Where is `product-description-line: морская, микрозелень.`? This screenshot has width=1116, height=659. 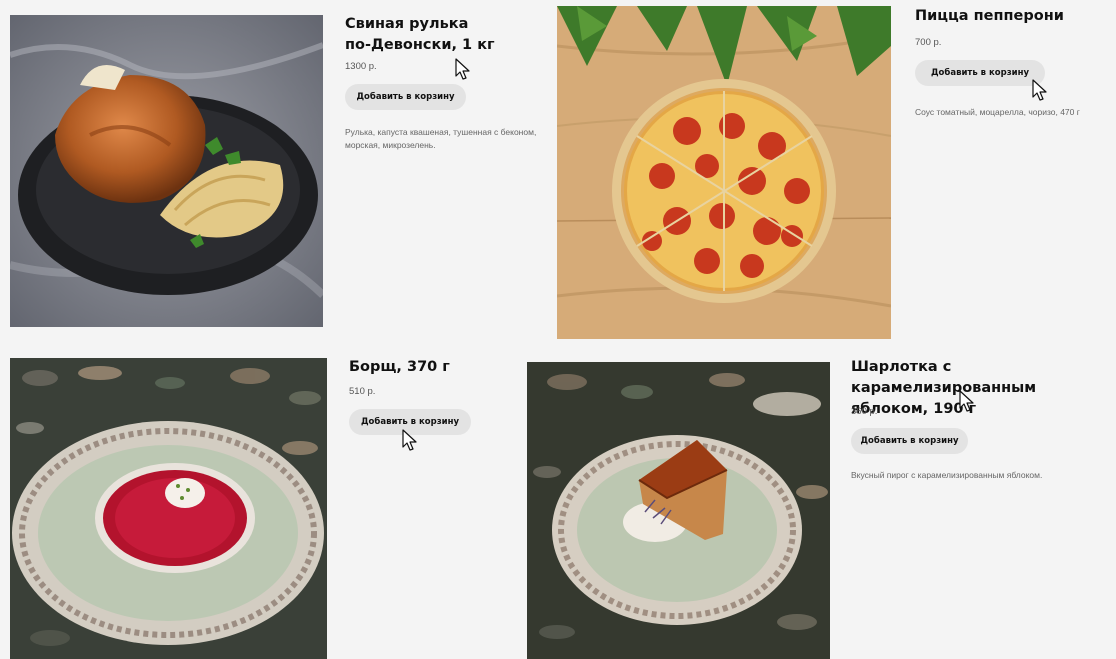
product-description-line: морская, микрозелень. is located at coordinates (390, 144).